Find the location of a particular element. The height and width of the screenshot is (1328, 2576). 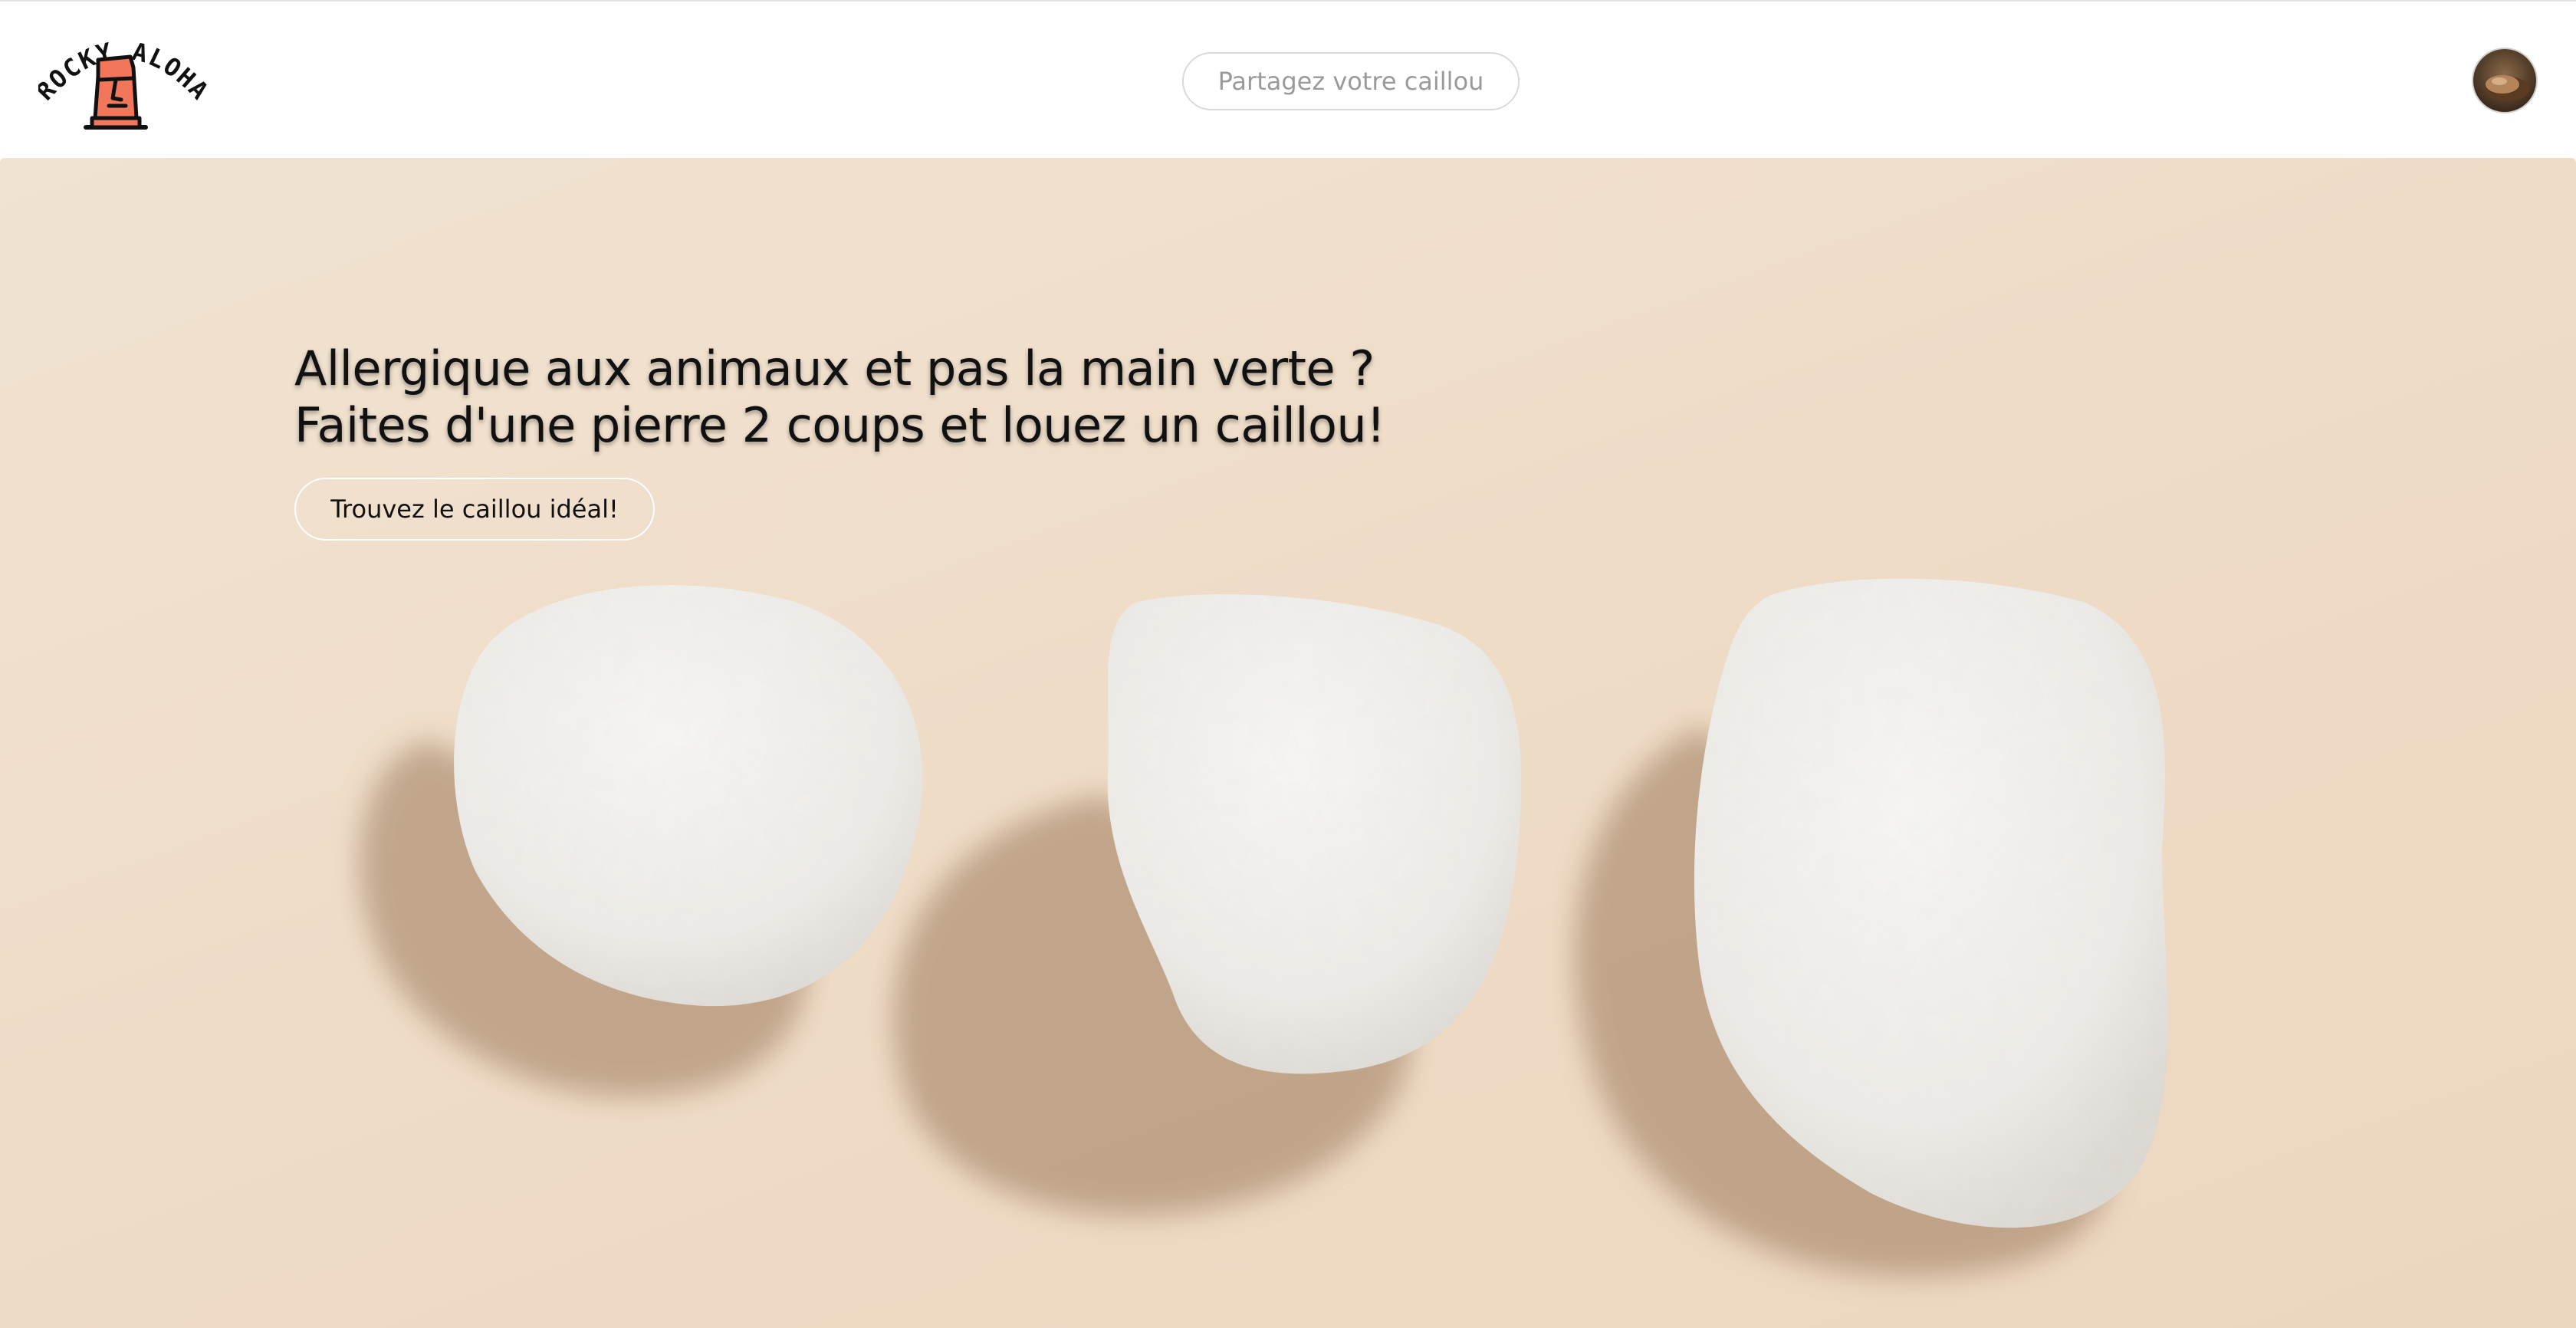

moai-logo-icon: ROCKY ALOHA is located at coordinates (122, 83).